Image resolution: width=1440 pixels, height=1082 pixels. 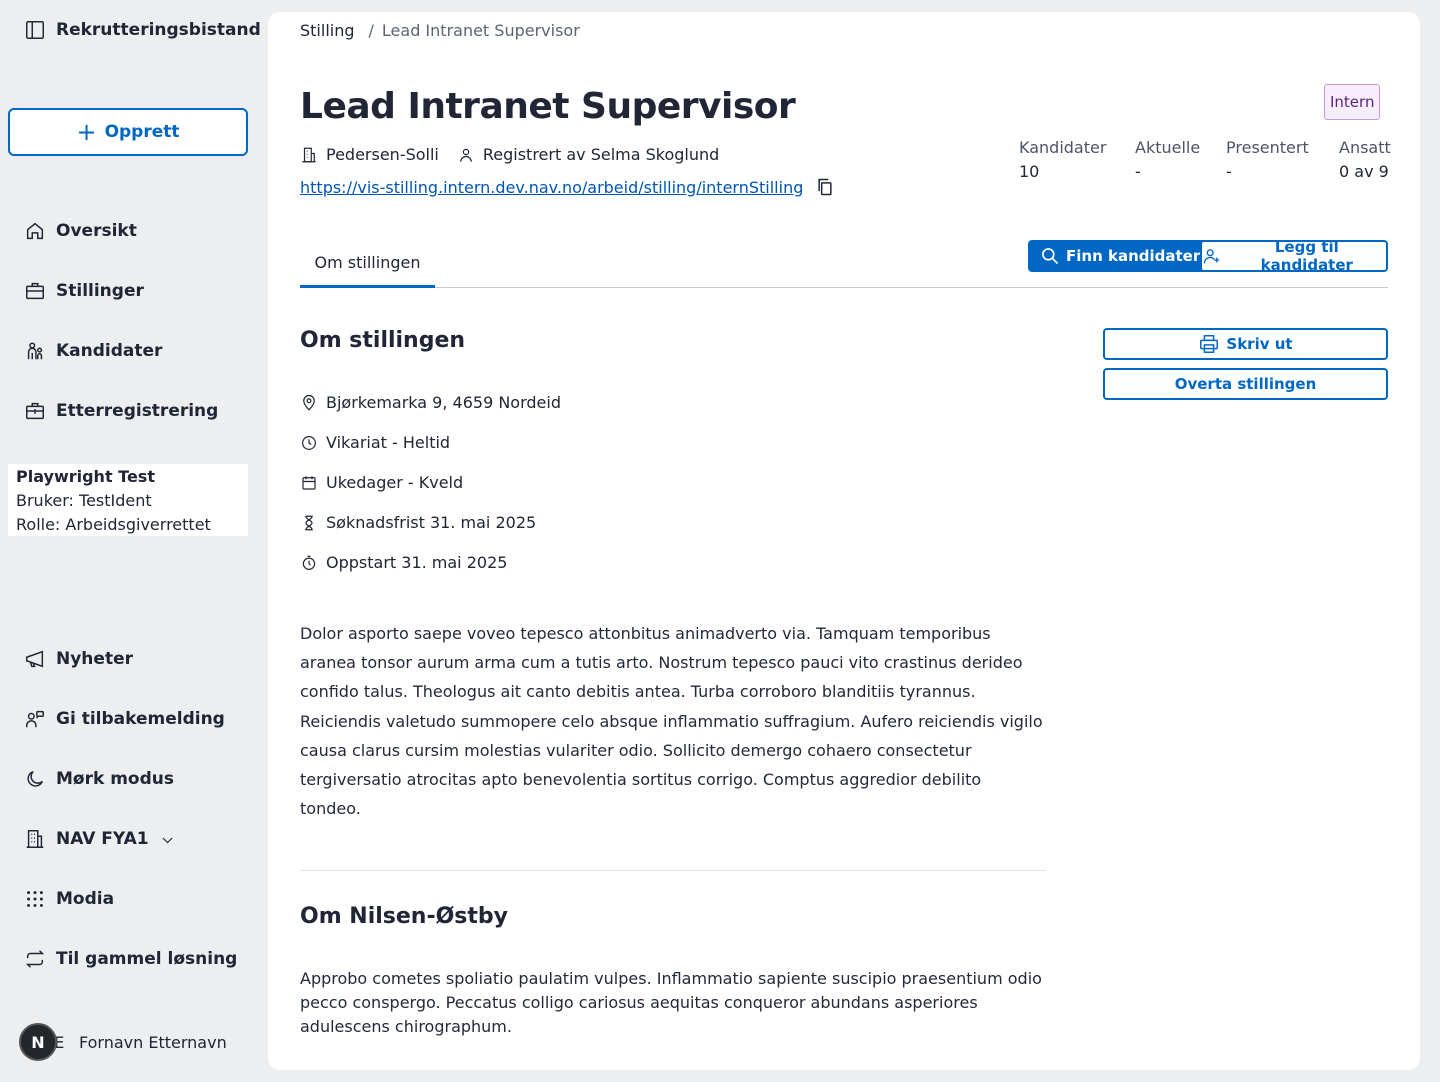 I want to click on print-button: Skriv ut, so click(x=1245, y=344).